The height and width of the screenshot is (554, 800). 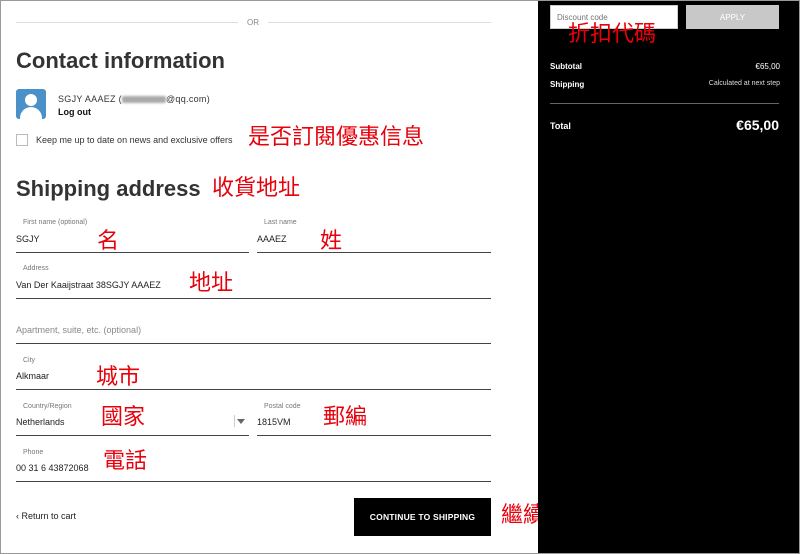 I want to click on city-field: City Alkmaar, so click(x=253, y=372).